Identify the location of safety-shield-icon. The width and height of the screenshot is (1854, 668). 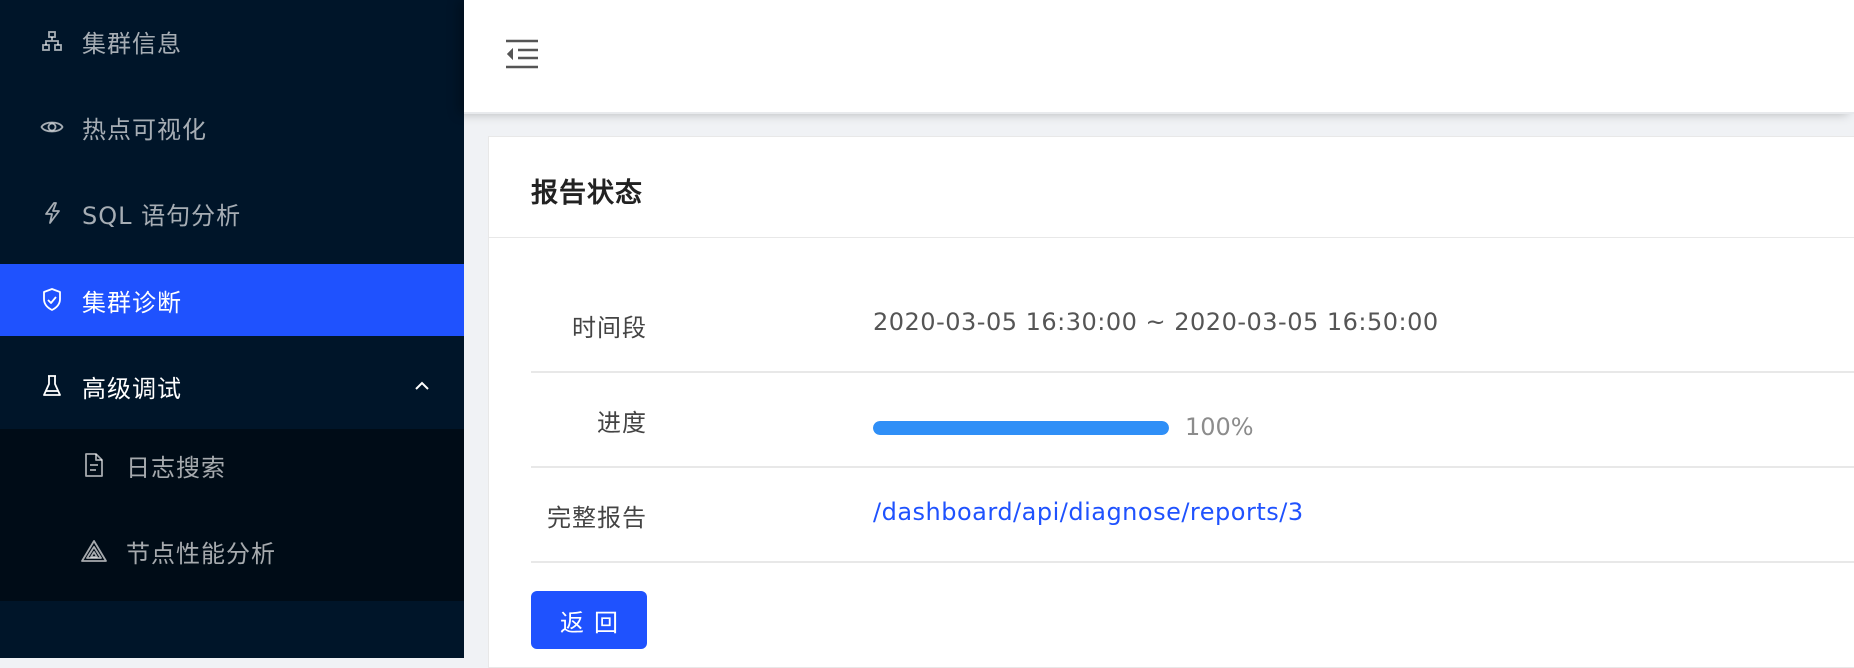
(52, 300).